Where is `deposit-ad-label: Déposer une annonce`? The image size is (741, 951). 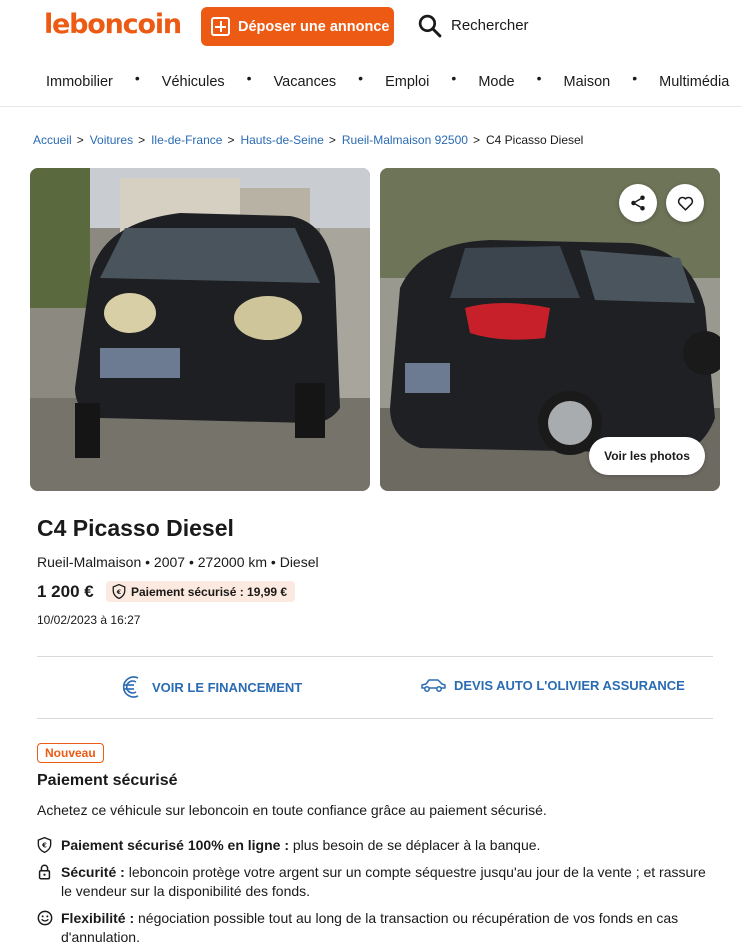 deposit-ad-label: Déposer une annonce is located at coordinates (314, 26).